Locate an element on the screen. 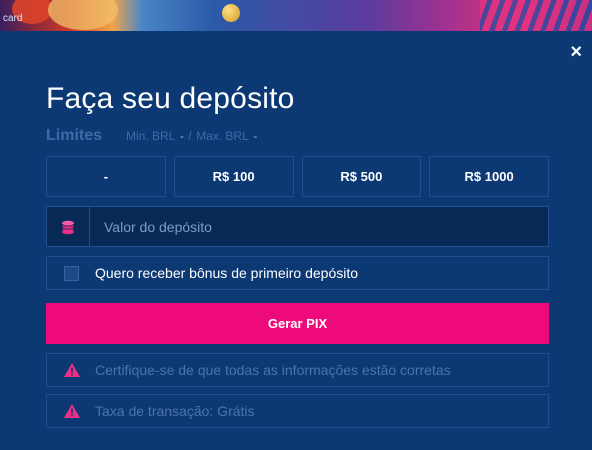 The image size is (592, 450). deposit-amount-input is located at coordinates (319, 226).